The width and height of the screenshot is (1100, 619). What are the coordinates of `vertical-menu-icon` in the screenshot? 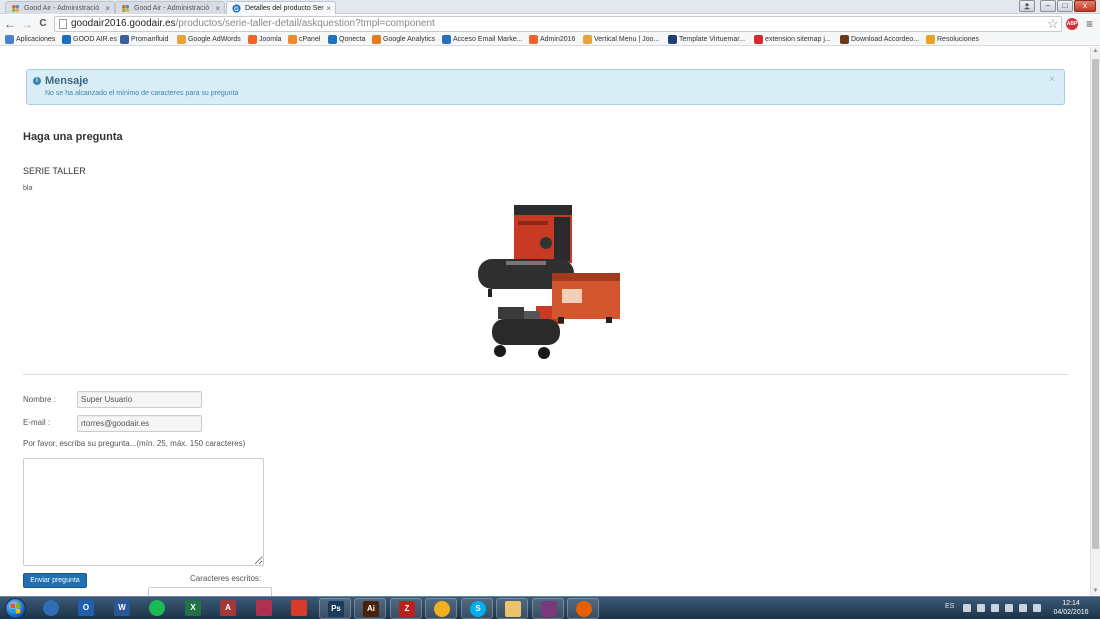 It's located at (587, 39).